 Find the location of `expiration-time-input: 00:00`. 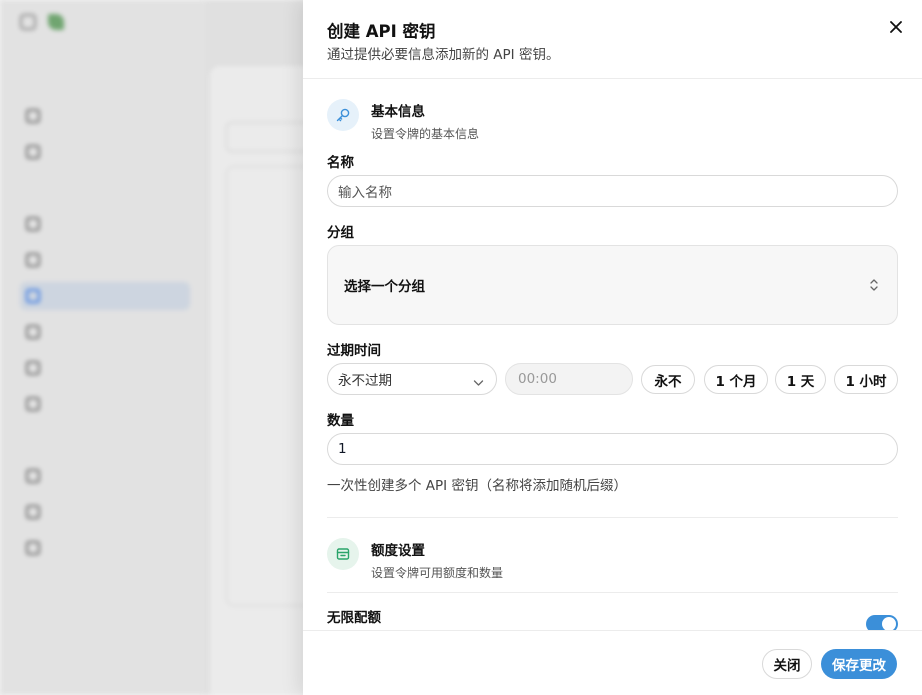

expiration-time-input: 00:00 is located at coordinates (569, 379).